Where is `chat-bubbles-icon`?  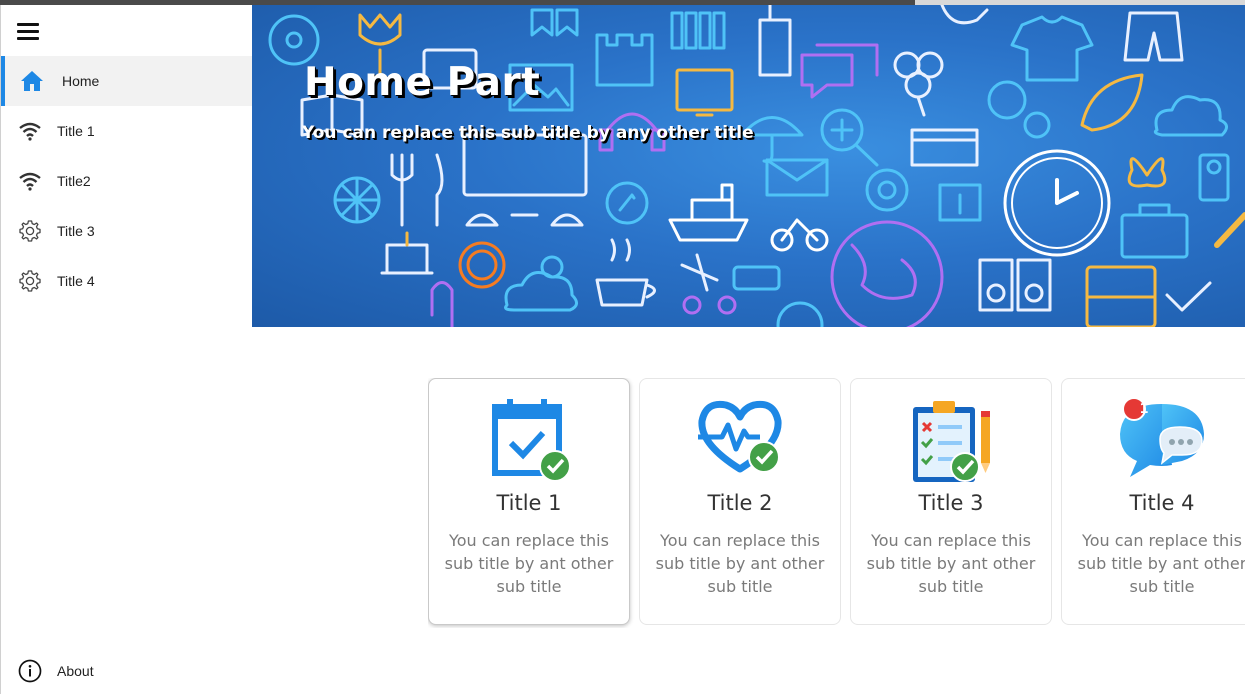
chat-bubbles-icon is located at coordinates (1162, 438).